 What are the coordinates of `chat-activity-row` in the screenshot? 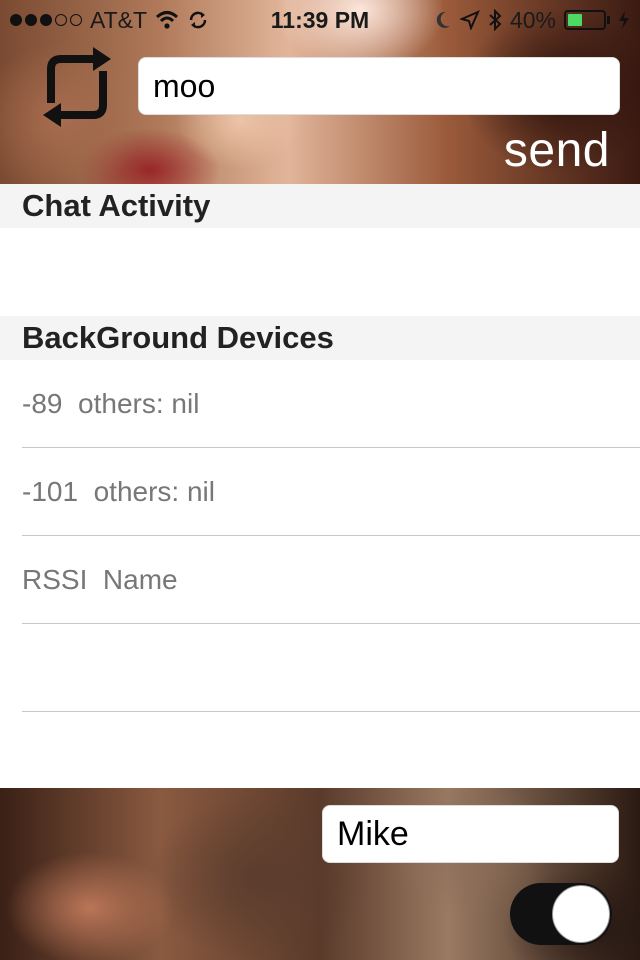 It's located at (320, 272).